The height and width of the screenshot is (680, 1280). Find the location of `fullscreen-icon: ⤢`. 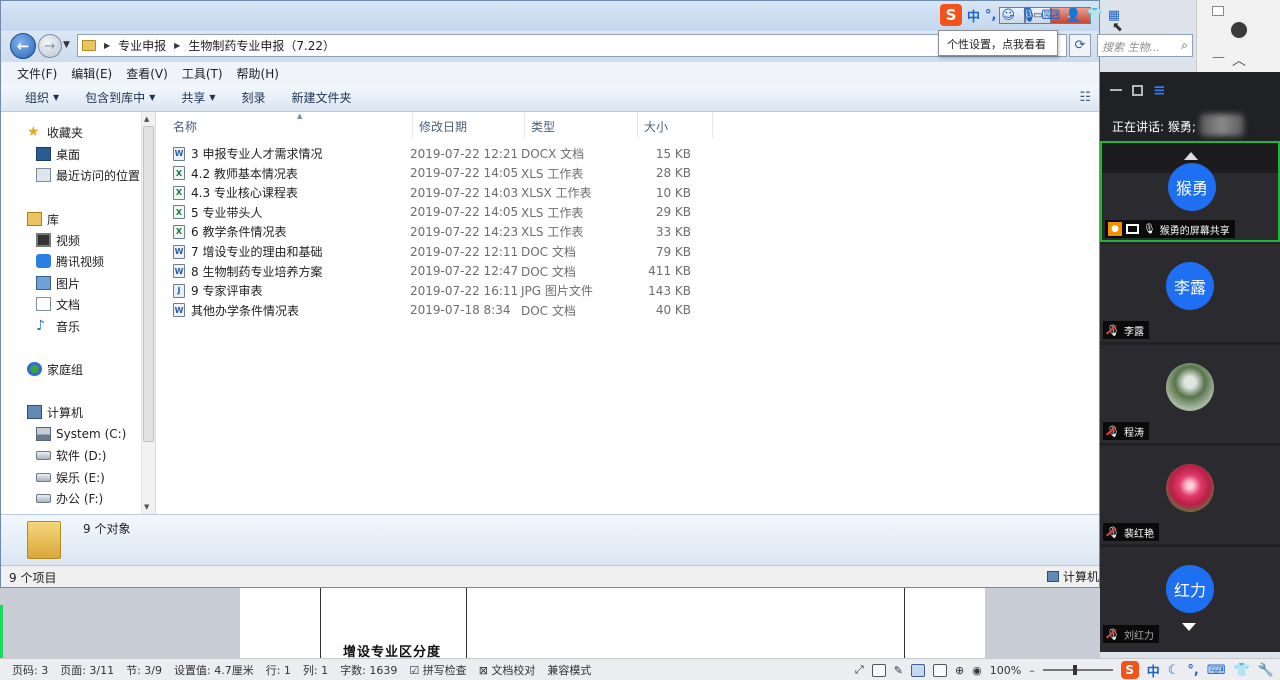

fullscreen-icon: ⤢ is located at coordinates (859, 670).